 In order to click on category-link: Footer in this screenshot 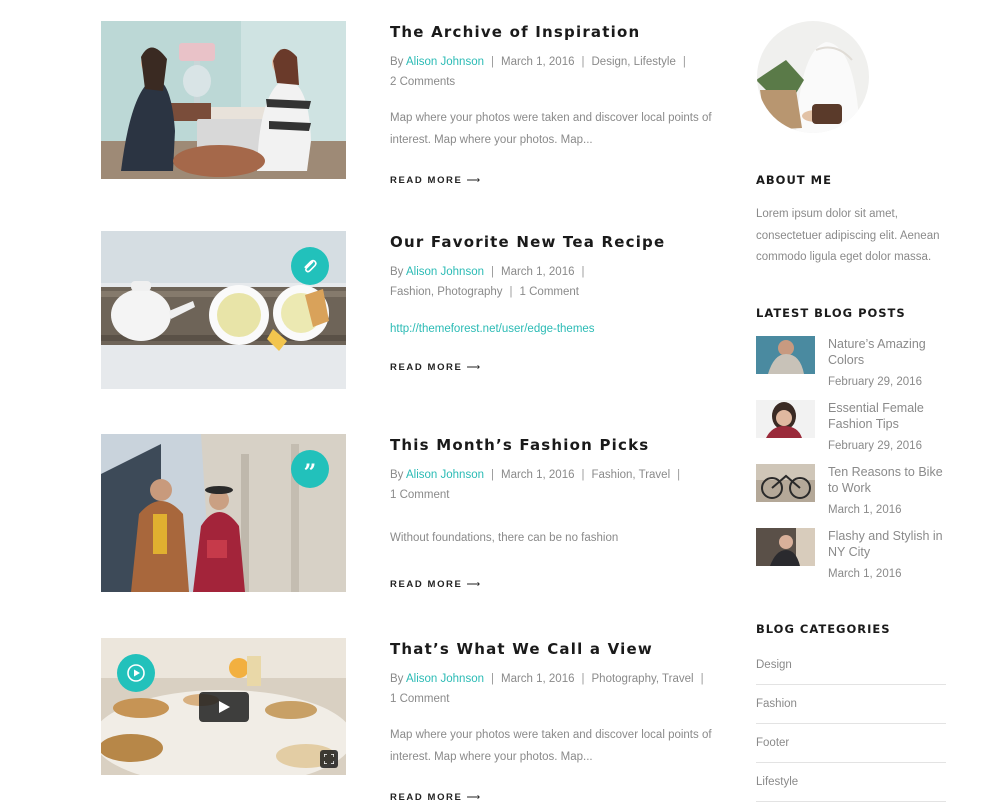, I will do `click(851, 743)`.